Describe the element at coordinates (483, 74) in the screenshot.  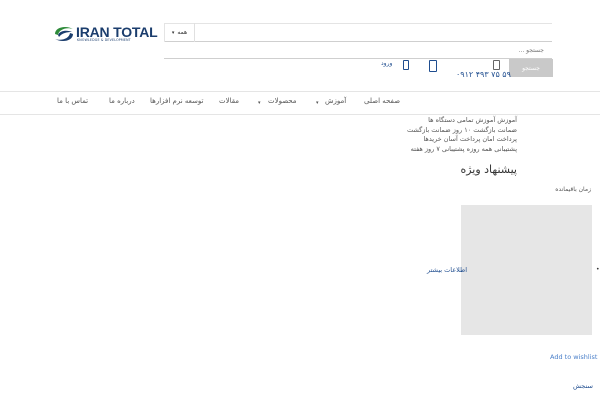
I see `phone-number: ۰۹۱۲ ۴۹۳ ۷۵ ۵۹` at that location.